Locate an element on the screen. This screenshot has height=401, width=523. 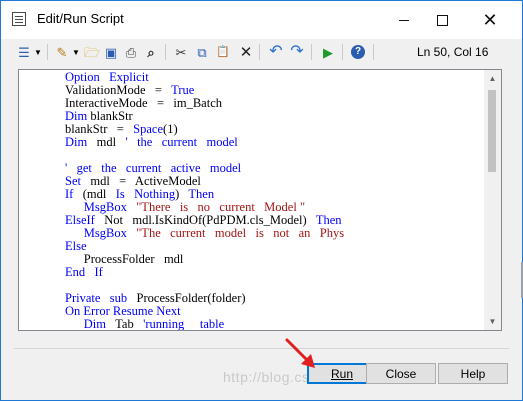
close-button-label: Close is located at coordinates (401, 373).